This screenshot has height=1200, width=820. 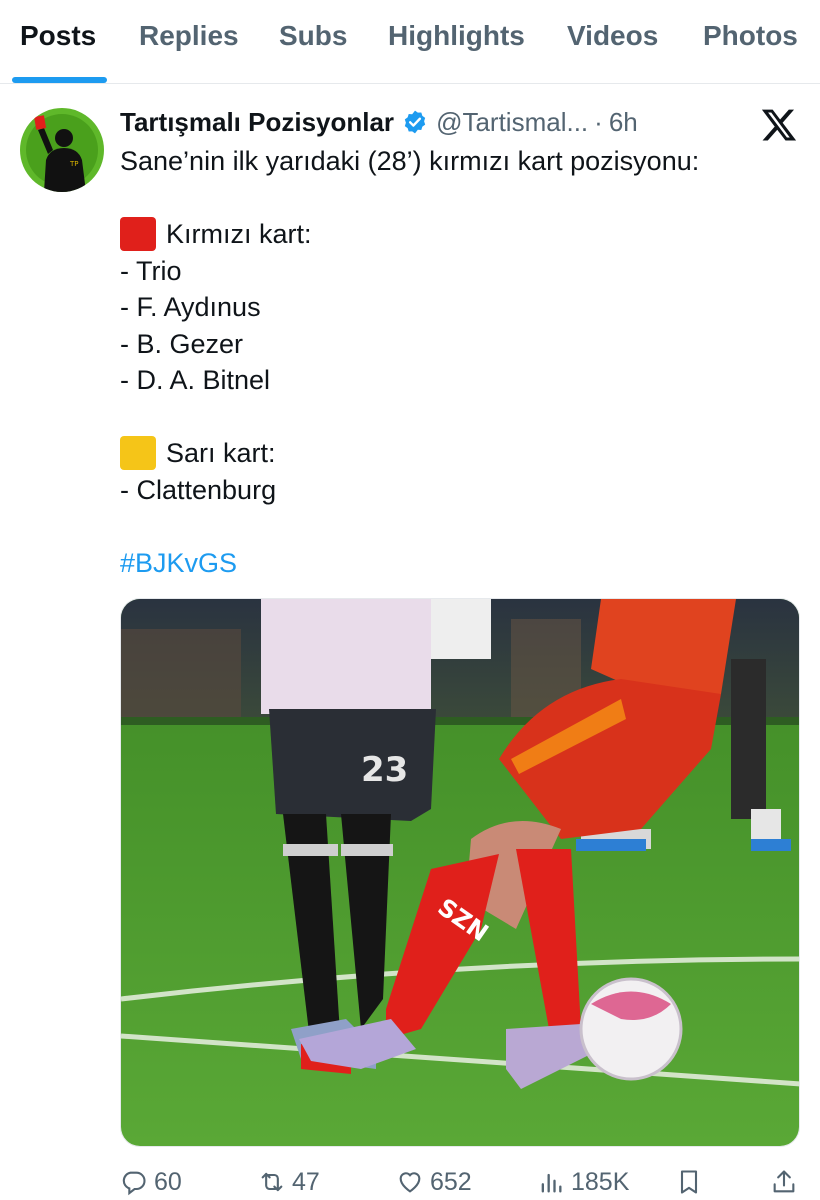 I want to click on tab-videos: Videos, so click(x=612, y=36).